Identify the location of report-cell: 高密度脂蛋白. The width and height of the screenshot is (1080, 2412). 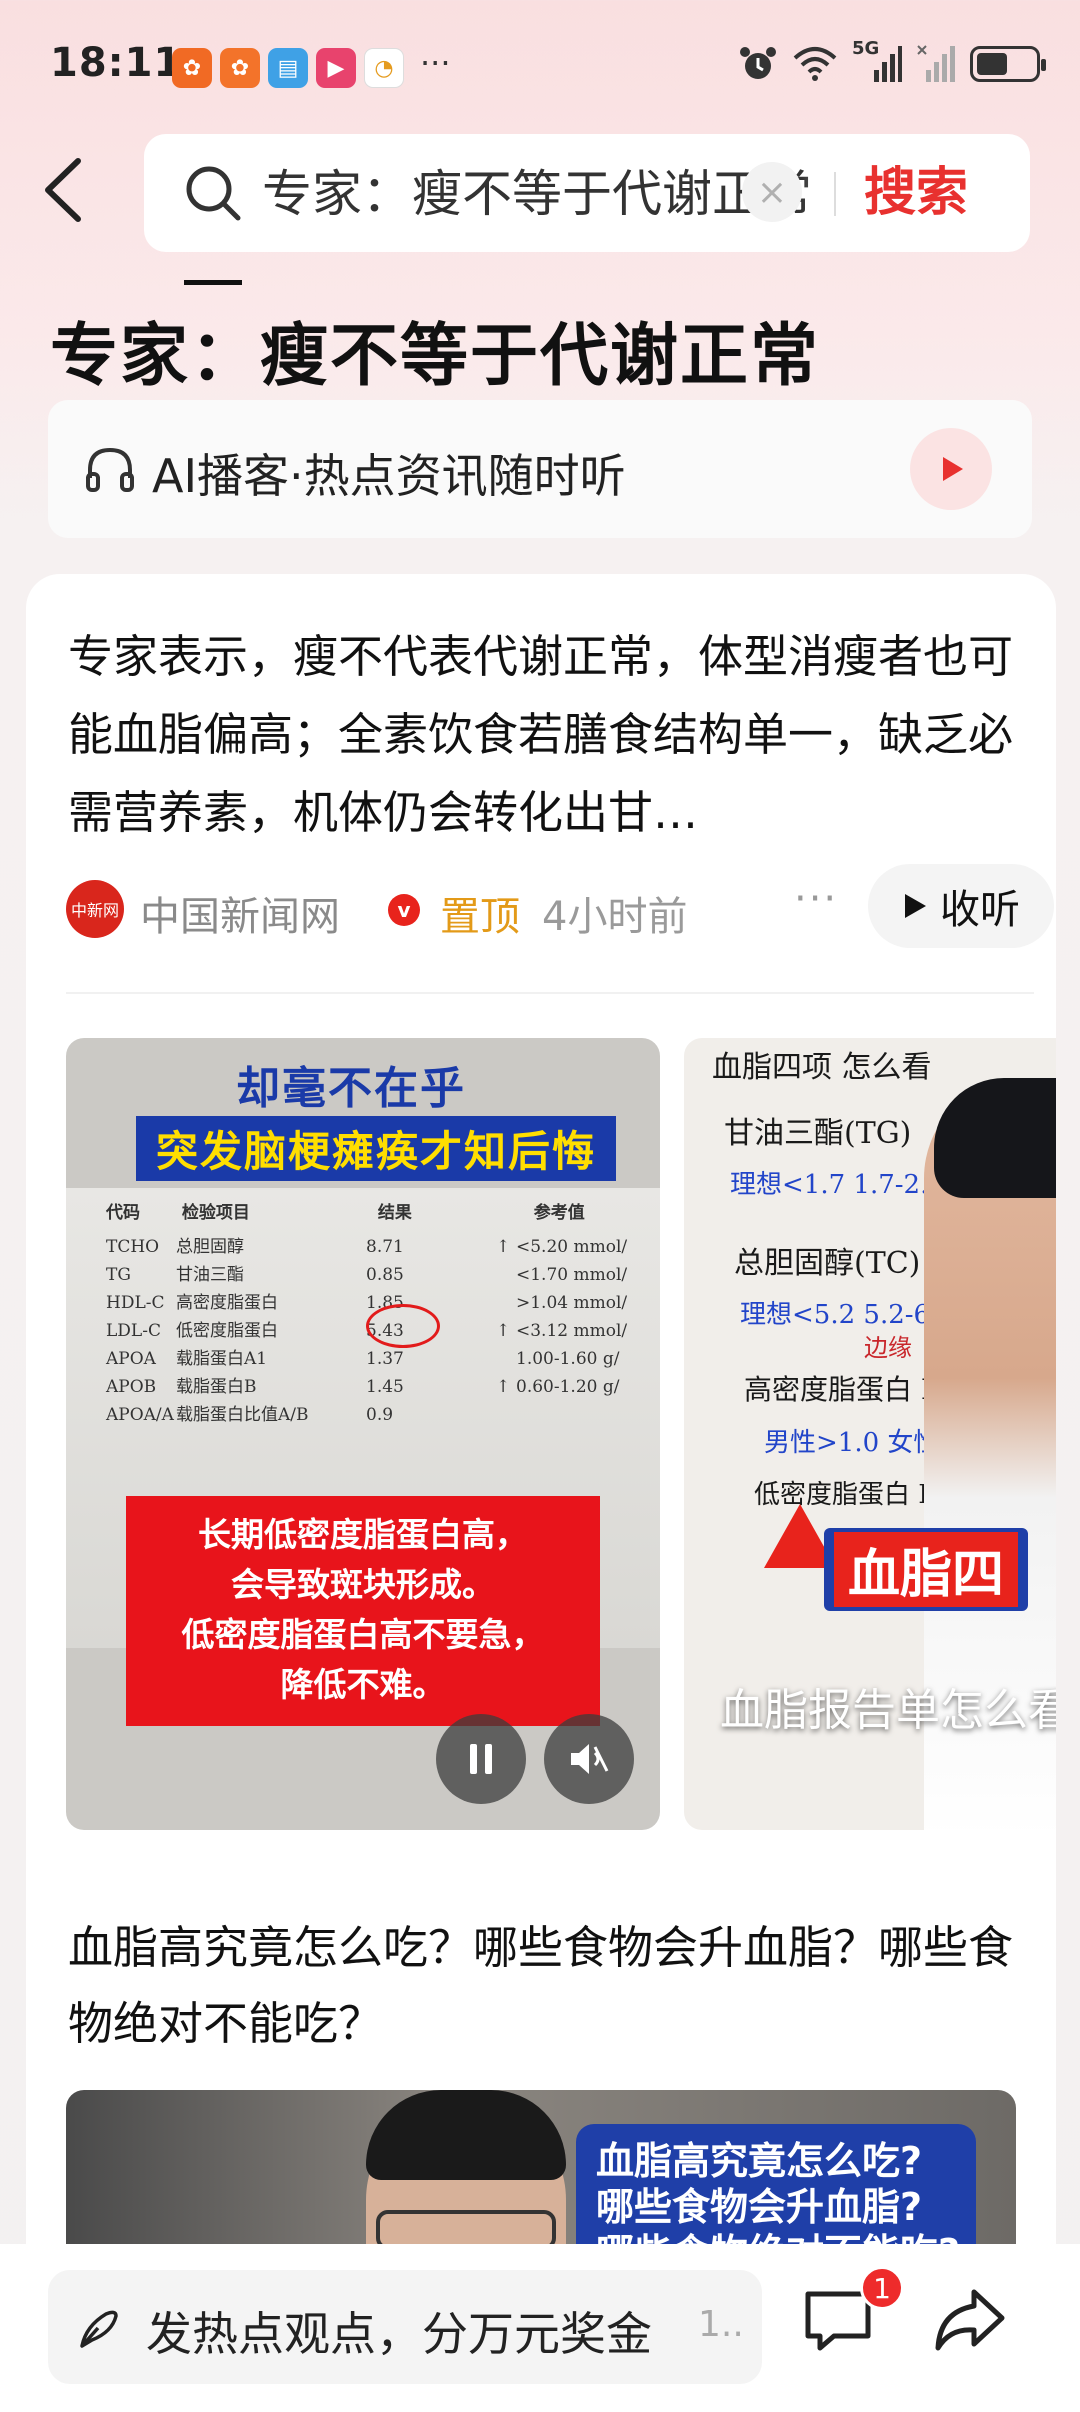
(227, 1303).